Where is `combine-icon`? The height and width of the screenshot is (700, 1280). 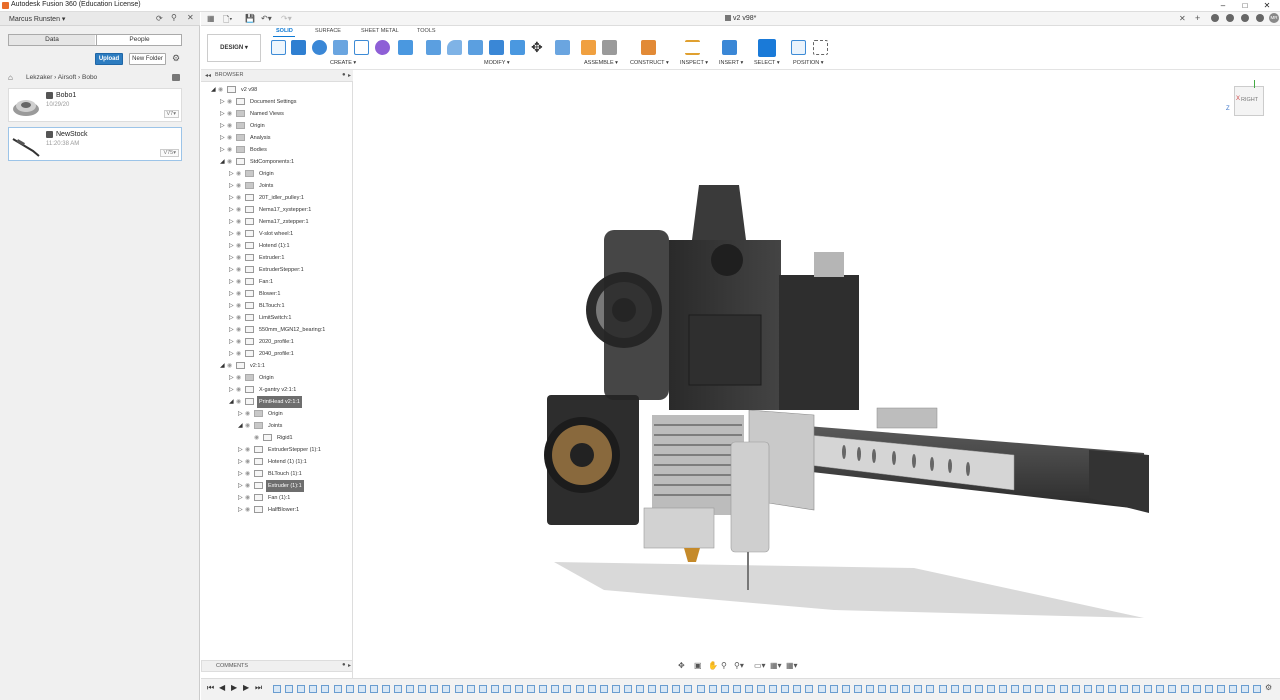 combine-icon is located at coordinates (517, 47).